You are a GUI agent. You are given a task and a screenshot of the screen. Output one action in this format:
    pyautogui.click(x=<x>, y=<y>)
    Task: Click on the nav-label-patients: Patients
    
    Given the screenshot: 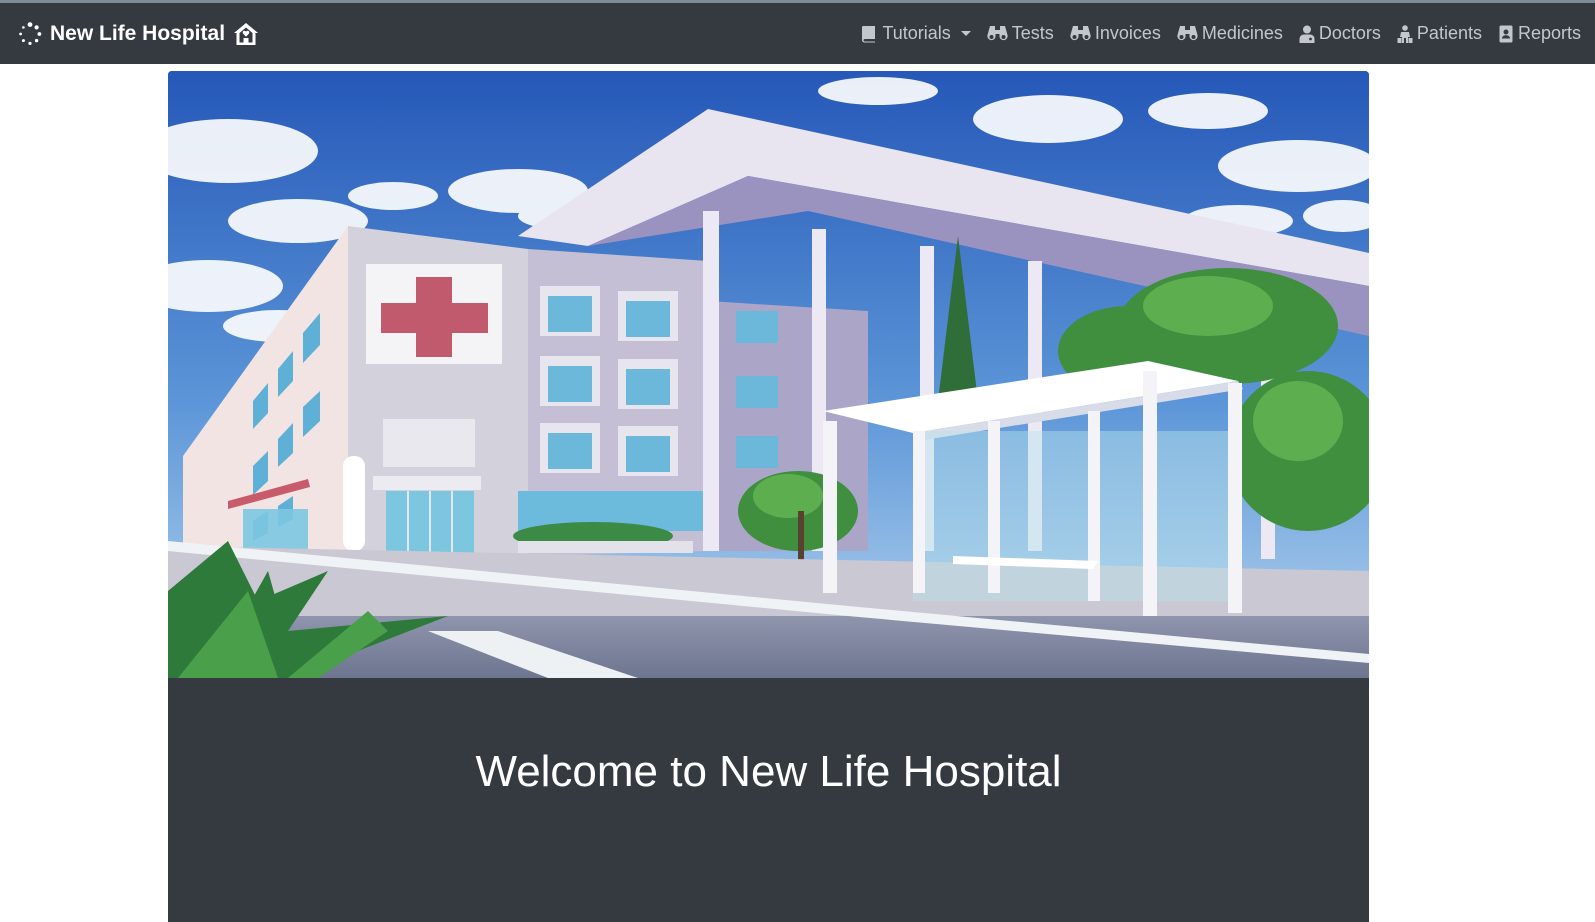 What is the action you would take?
    pyautogui.click(x=1449, y=33)
    